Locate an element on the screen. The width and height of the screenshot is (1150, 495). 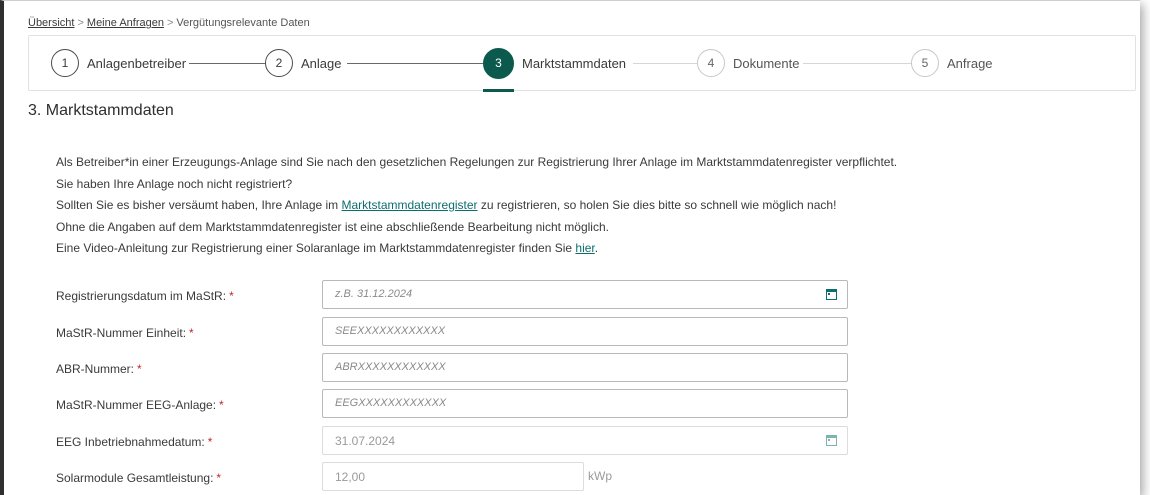
field-label-text: MaStR-Nummer Einheit: is located at coordinates (121, 333).